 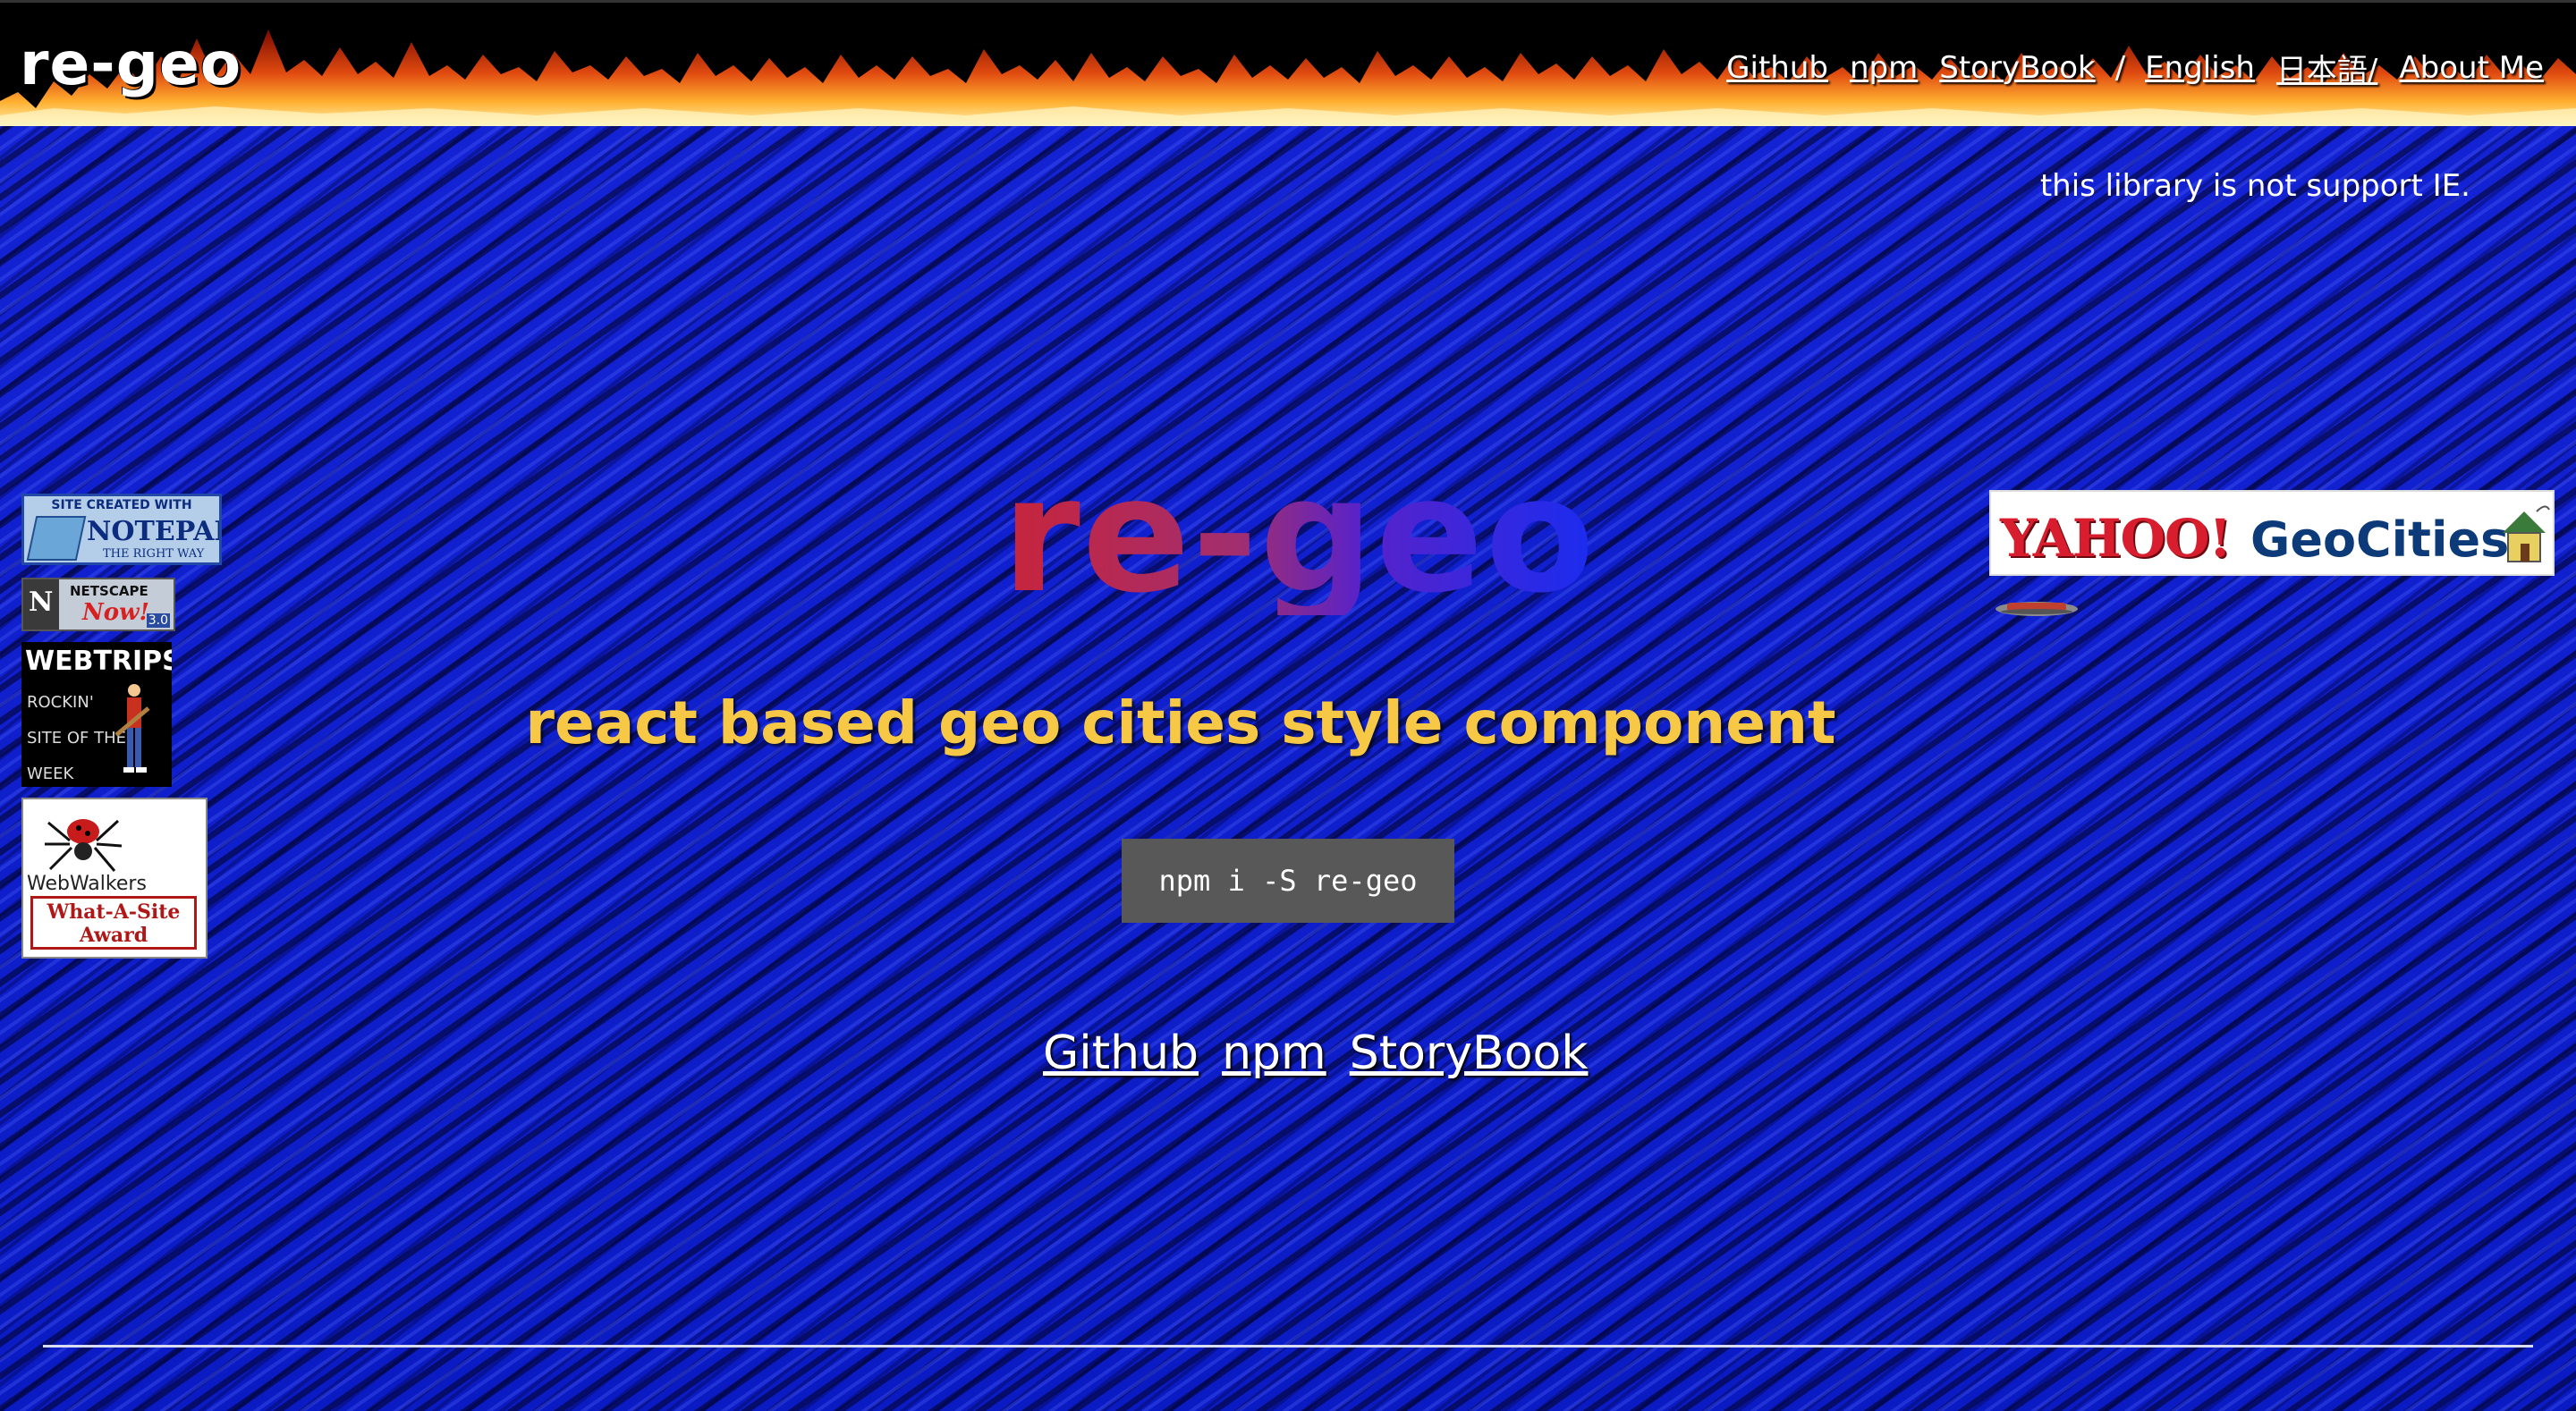 I want to click on webwalkers-badge: WebWalkers What-A-Site Award, so click(x=114, y=879).